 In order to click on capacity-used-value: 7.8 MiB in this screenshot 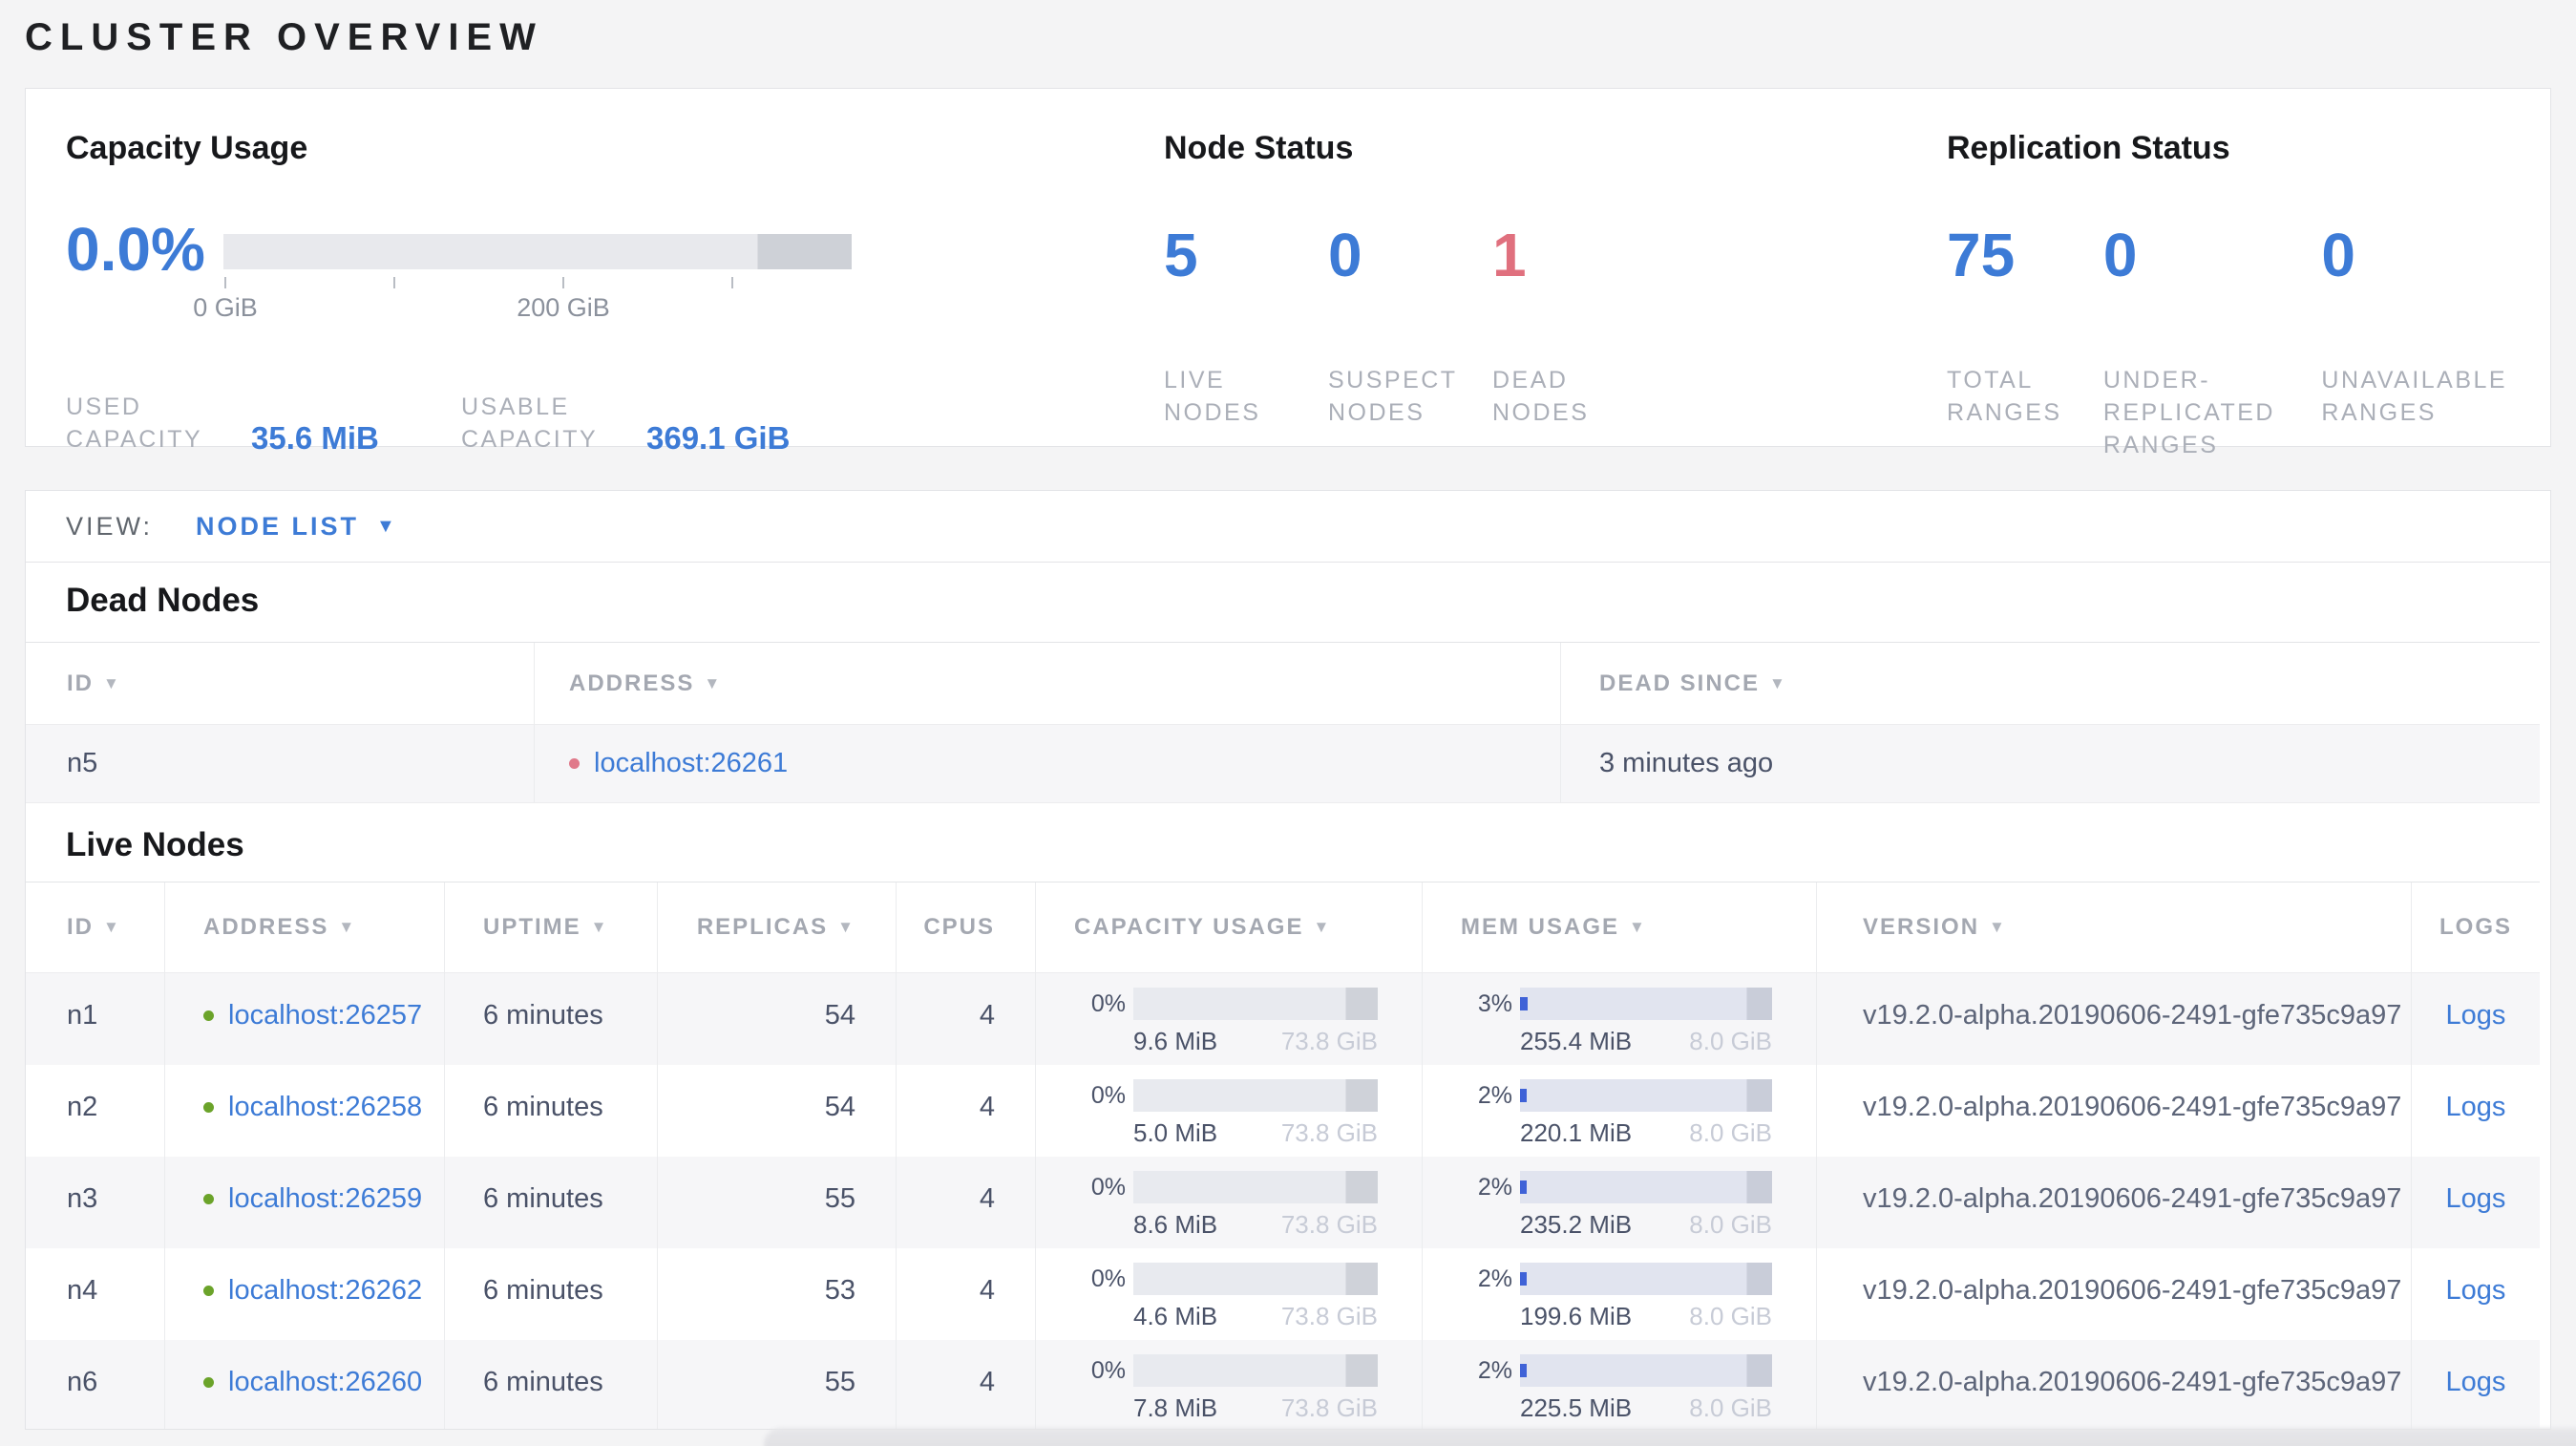, I will do `click(1175, 1408)`.